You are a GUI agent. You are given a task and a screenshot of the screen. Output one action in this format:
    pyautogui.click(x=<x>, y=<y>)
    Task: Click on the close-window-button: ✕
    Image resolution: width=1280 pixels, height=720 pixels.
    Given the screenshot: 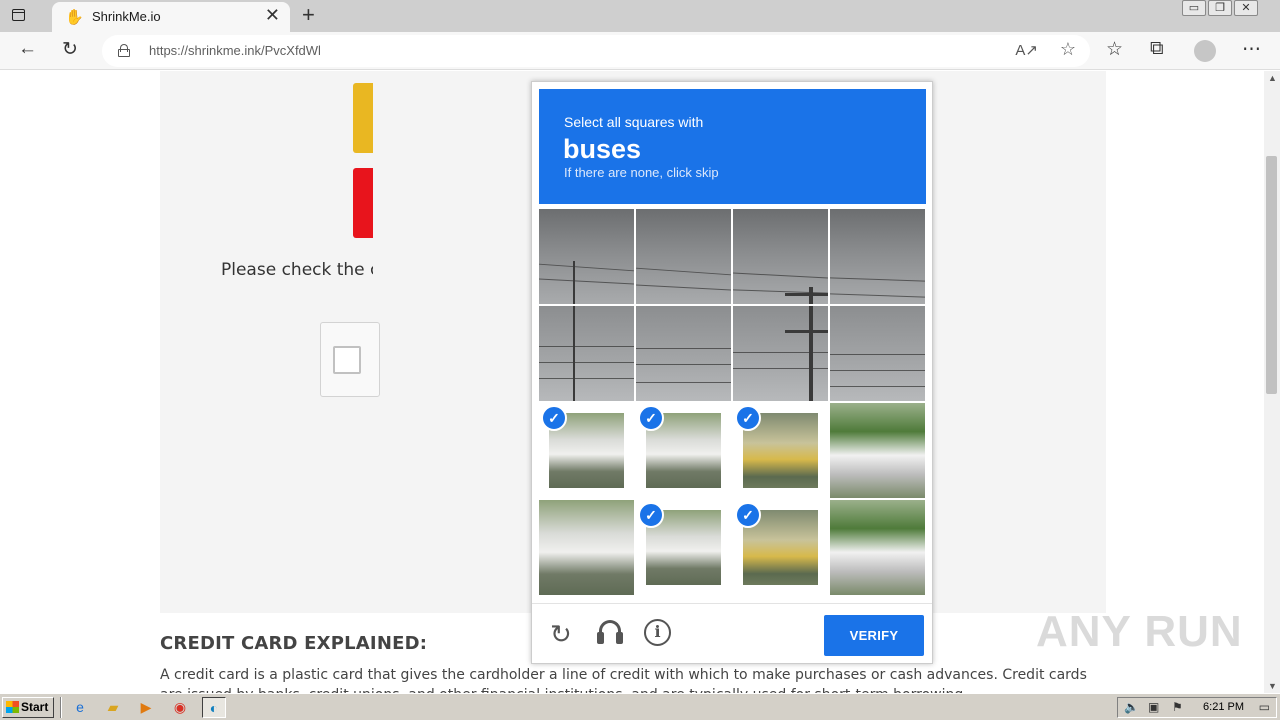 What is the action you would take?
    pyautogui.click(x=1246, y=8)
    